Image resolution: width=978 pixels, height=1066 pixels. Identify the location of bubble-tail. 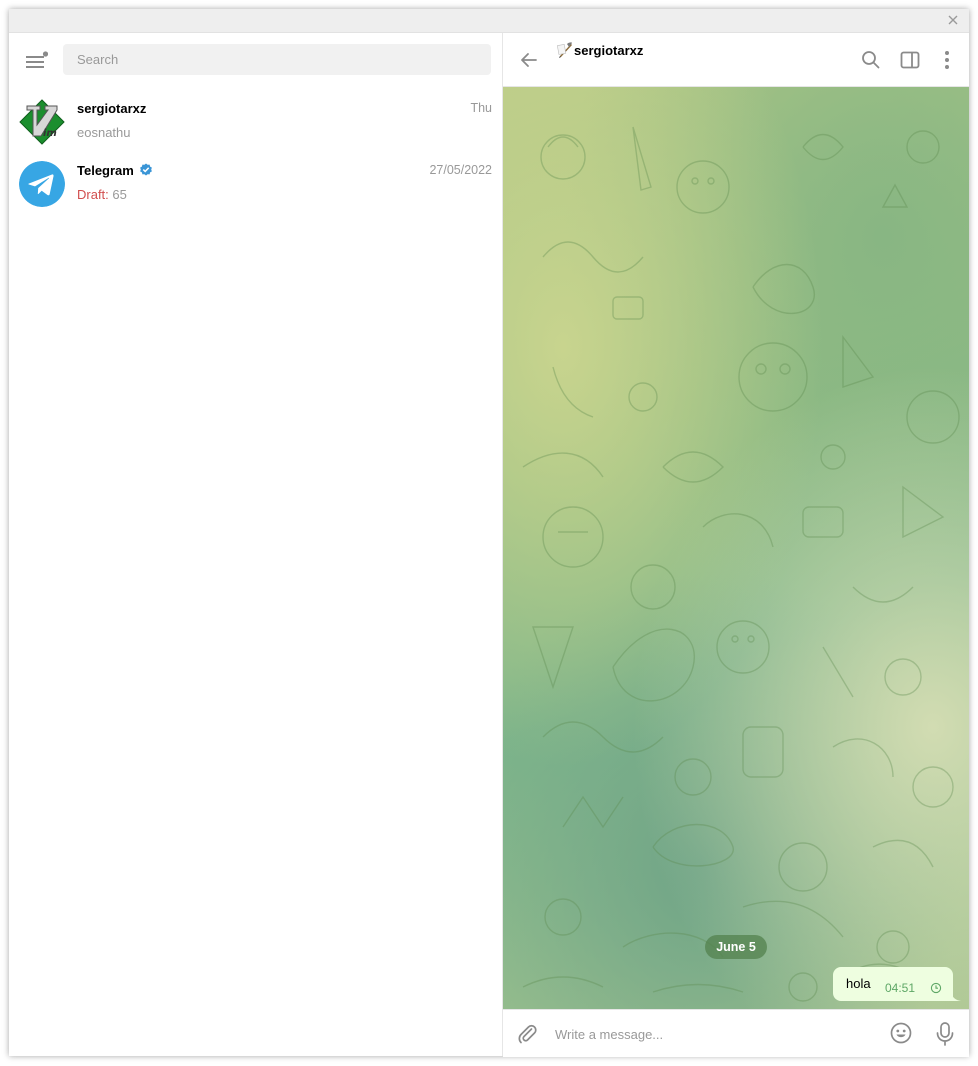
(956, 995).